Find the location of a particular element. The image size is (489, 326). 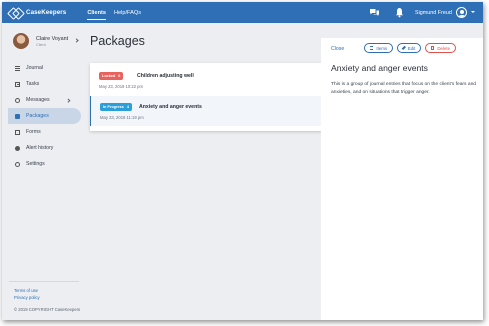

delete-button: Delete is located at coordinates (440, 48).